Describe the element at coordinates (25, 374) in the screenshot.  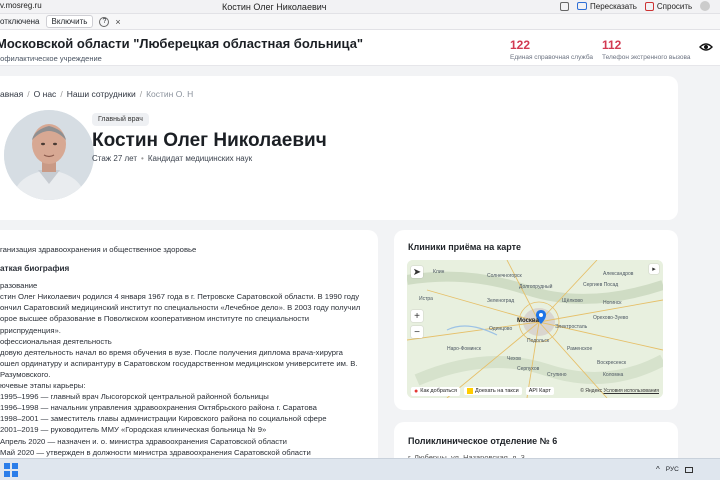
I see `biography-line: Разумовского.` at that location.